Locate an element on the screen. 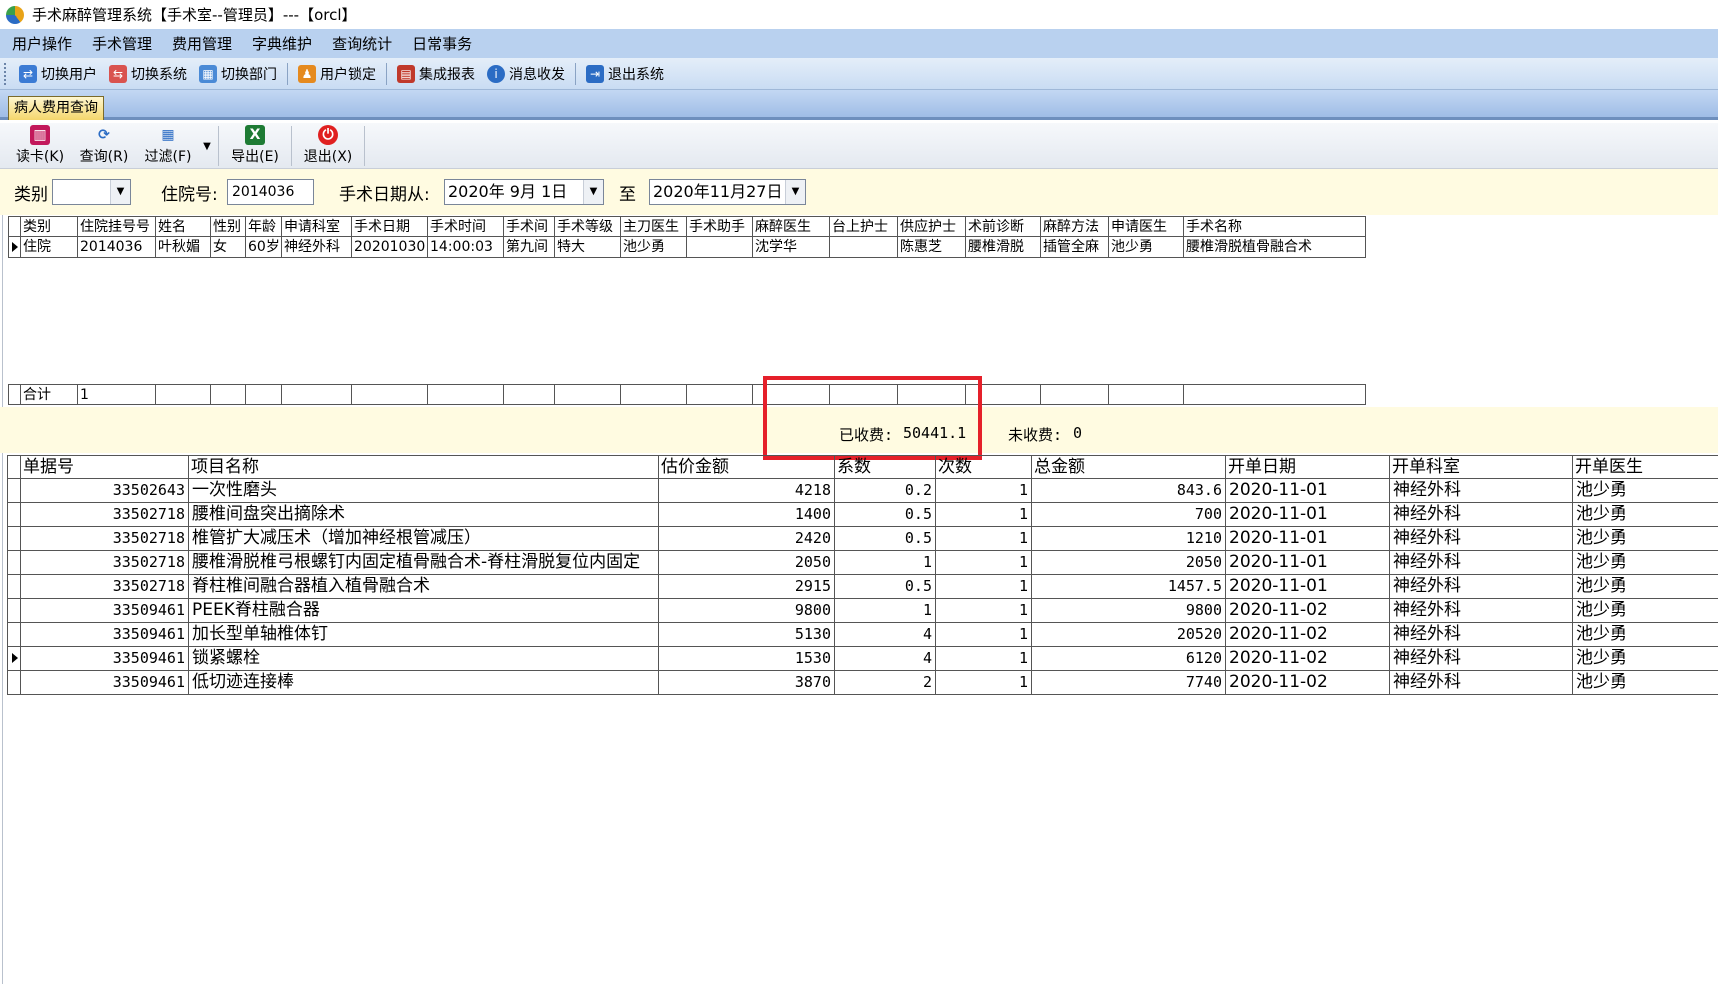  switch-user-button: ⇄ 切换用户 is located at coordinates (58, 74).